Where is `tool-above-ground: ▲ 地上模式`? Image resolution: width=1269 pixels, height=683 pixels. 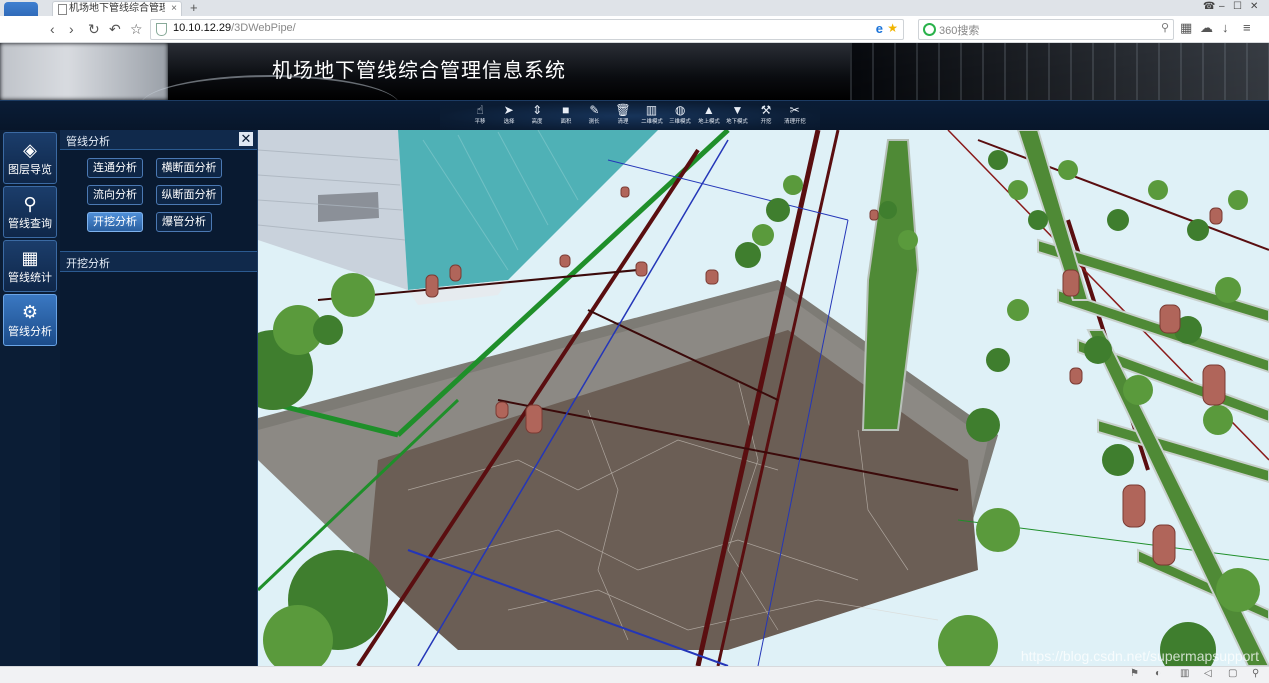 tool-above-ground: ▲ 地上模式 is located at coordinates (709, 116).